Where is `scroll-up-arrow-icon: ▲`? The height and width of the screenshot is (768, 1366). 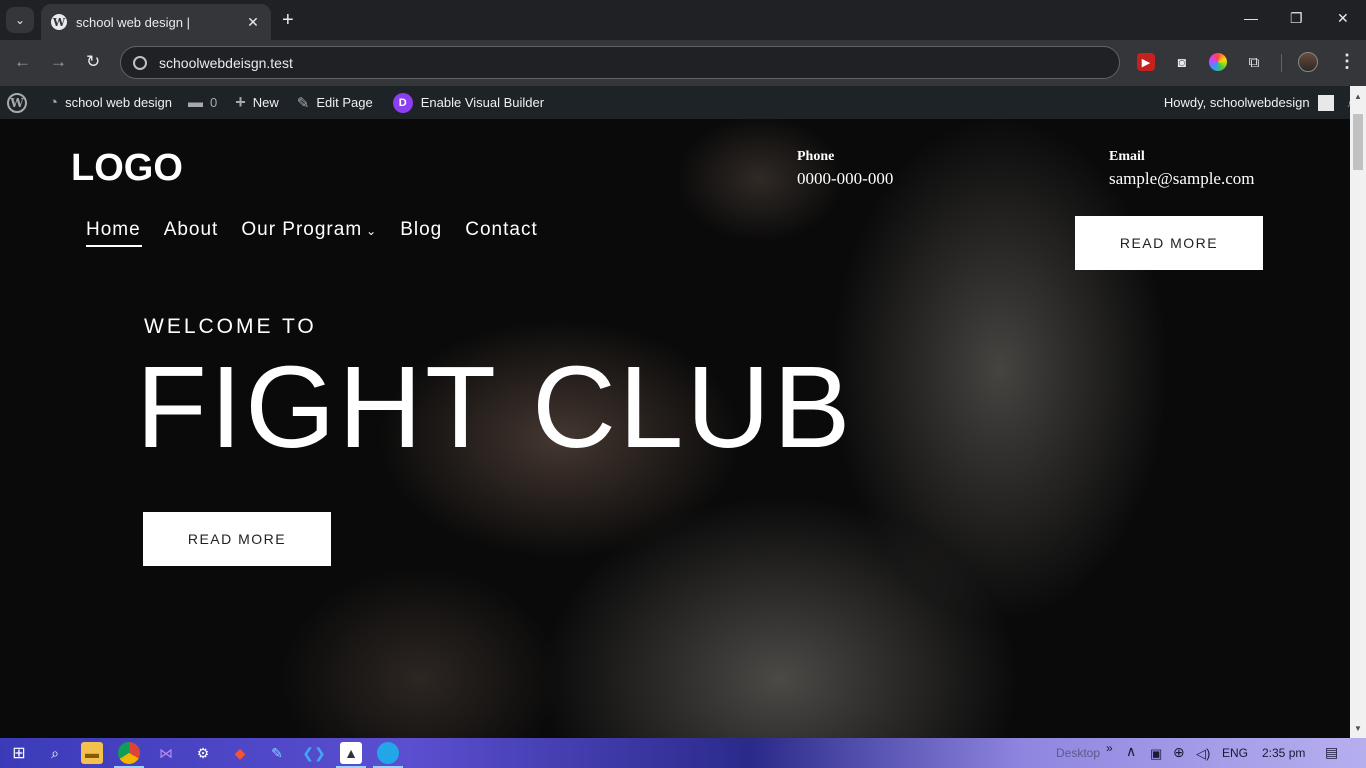
scroll-up-arrow-icon: ▲ is located at coordinates (1358, 96).